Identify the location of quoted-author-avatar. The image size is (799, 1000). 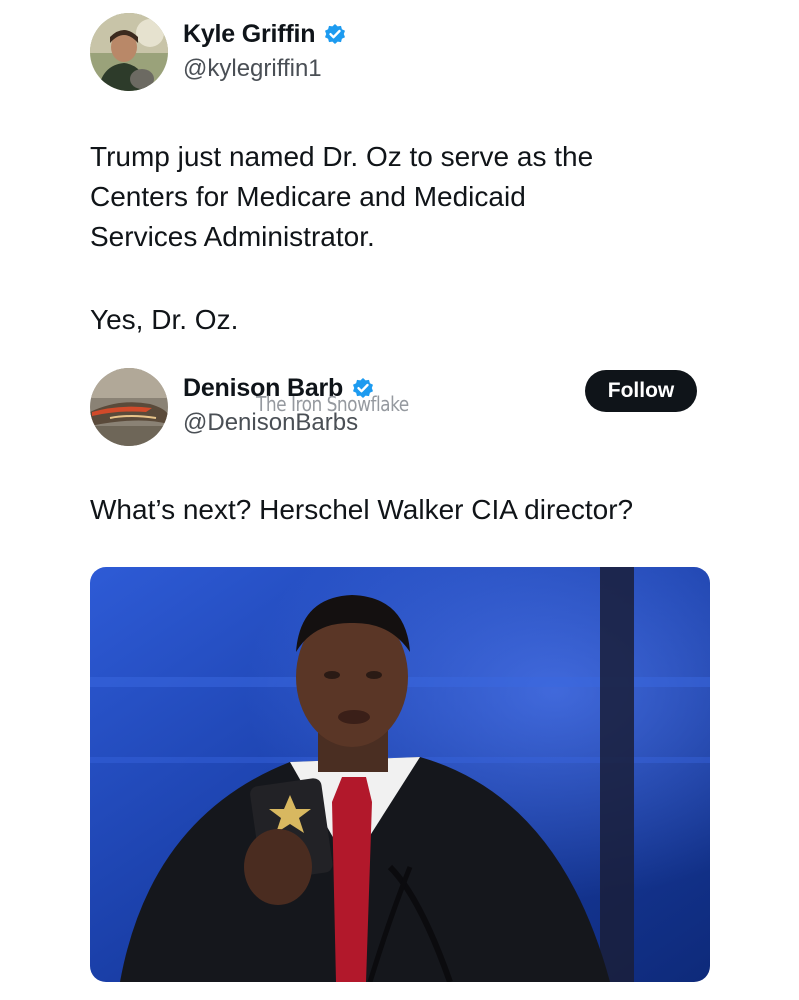
(129, 407).